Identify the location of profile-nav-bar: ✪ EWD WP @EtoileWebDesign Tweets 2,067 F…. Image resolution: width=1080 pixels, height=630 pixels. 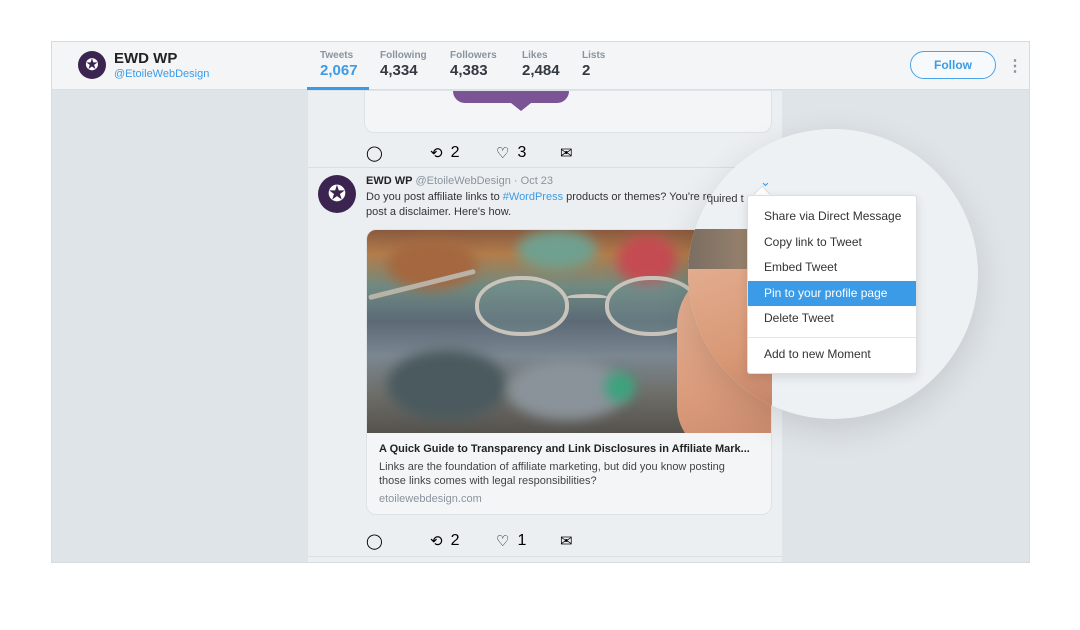
(540, 66).